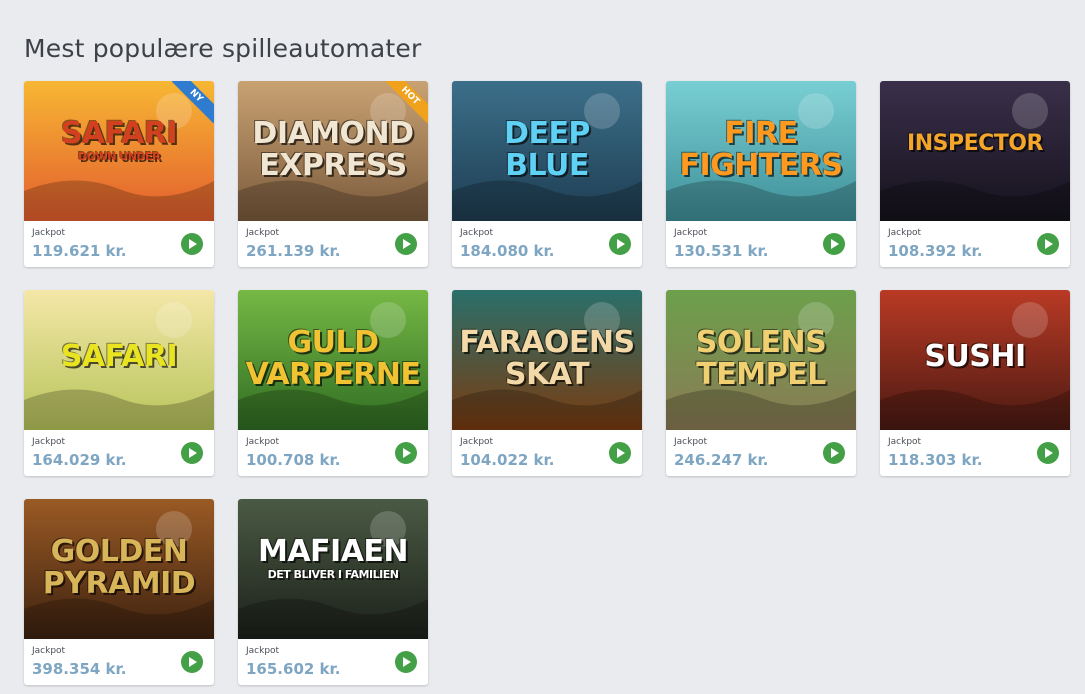 Image resolution: width=1085 pixels, height=694 pixels. Describe the element at coordinates (761, 342) in the screenshot. I see `game-logo-text: SOLENS` at that location.